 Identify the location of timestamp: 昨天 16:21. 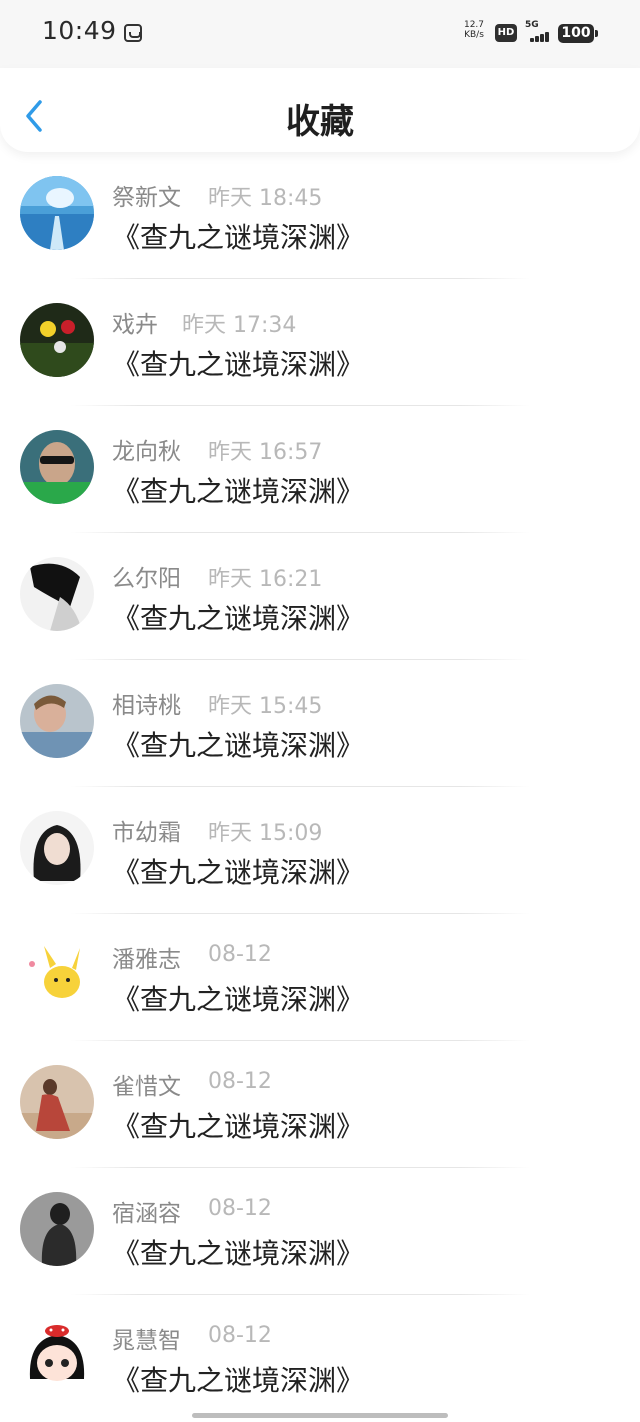
(265, 579).